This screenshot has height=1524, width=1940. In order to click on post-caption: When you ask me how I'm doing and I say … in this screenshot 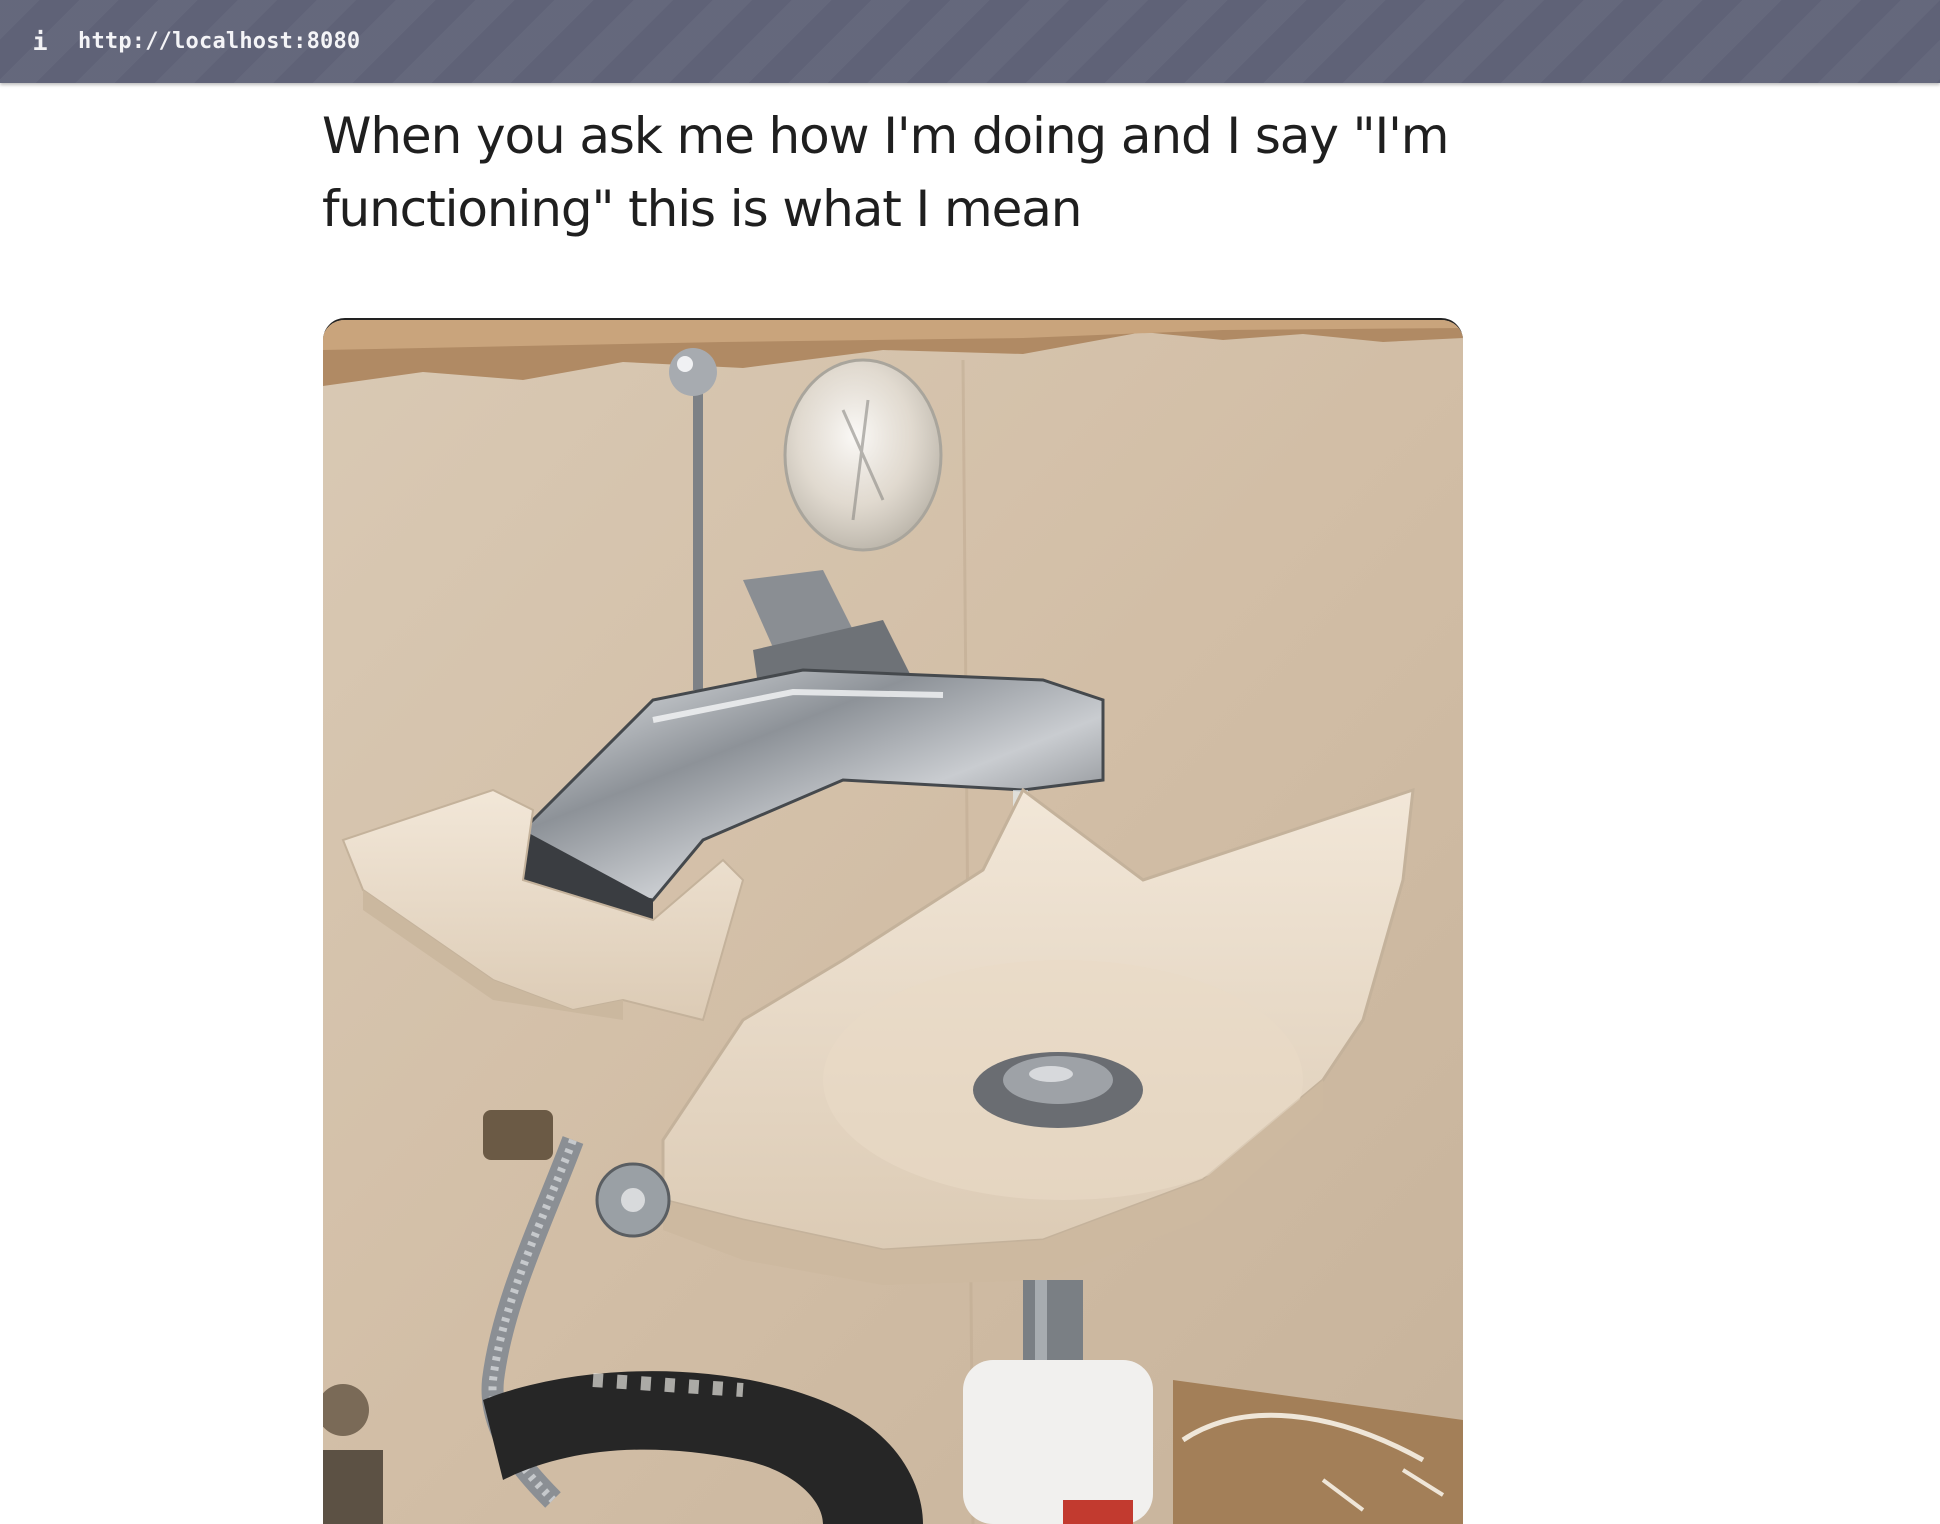, I will do `click(886, 172)`.